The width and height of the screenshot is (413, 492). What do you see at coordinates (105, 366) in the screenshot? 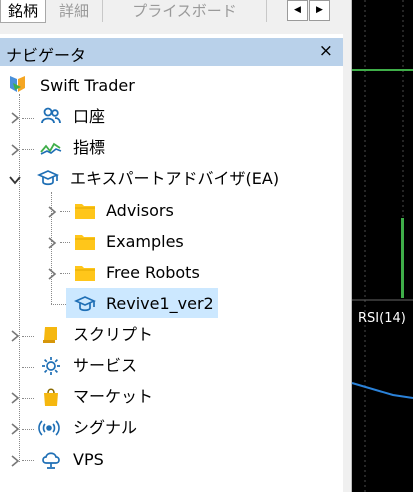
I see `tree-item-services: サービス` at bounding box center [105, 366].